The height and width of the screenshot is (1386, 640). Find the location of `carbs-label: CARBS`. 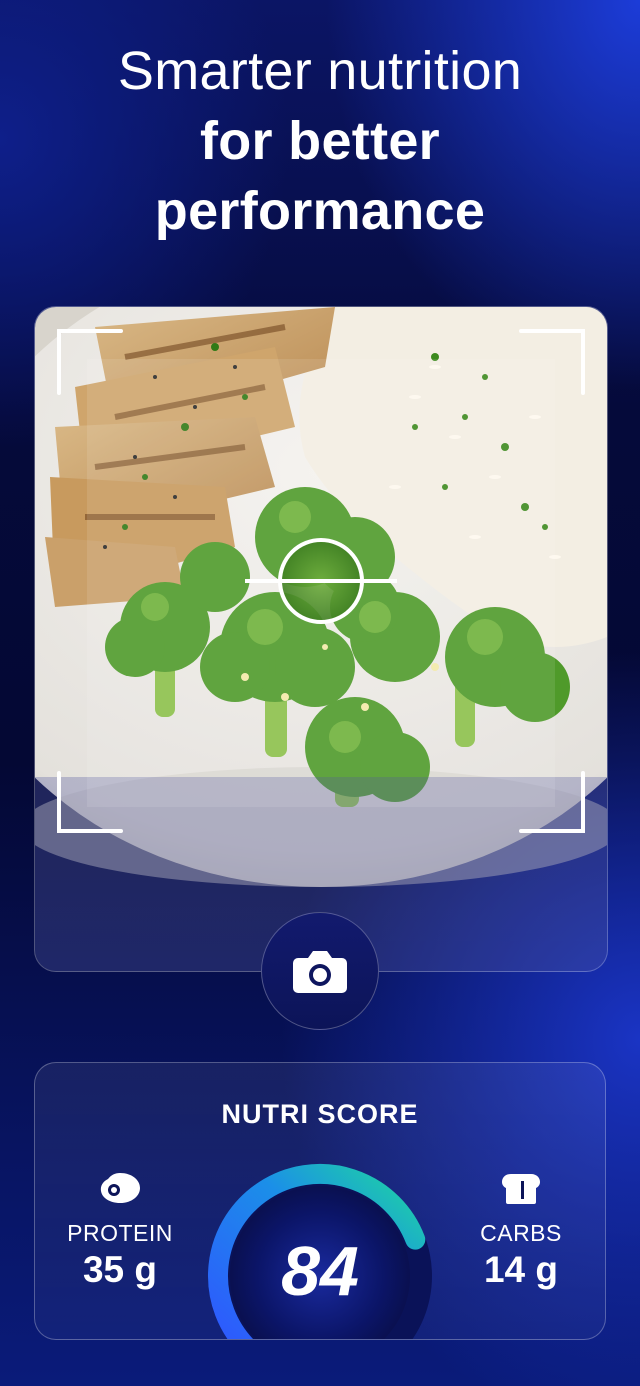

carbs-label: CARBS is located at coordinates (521, 1233).